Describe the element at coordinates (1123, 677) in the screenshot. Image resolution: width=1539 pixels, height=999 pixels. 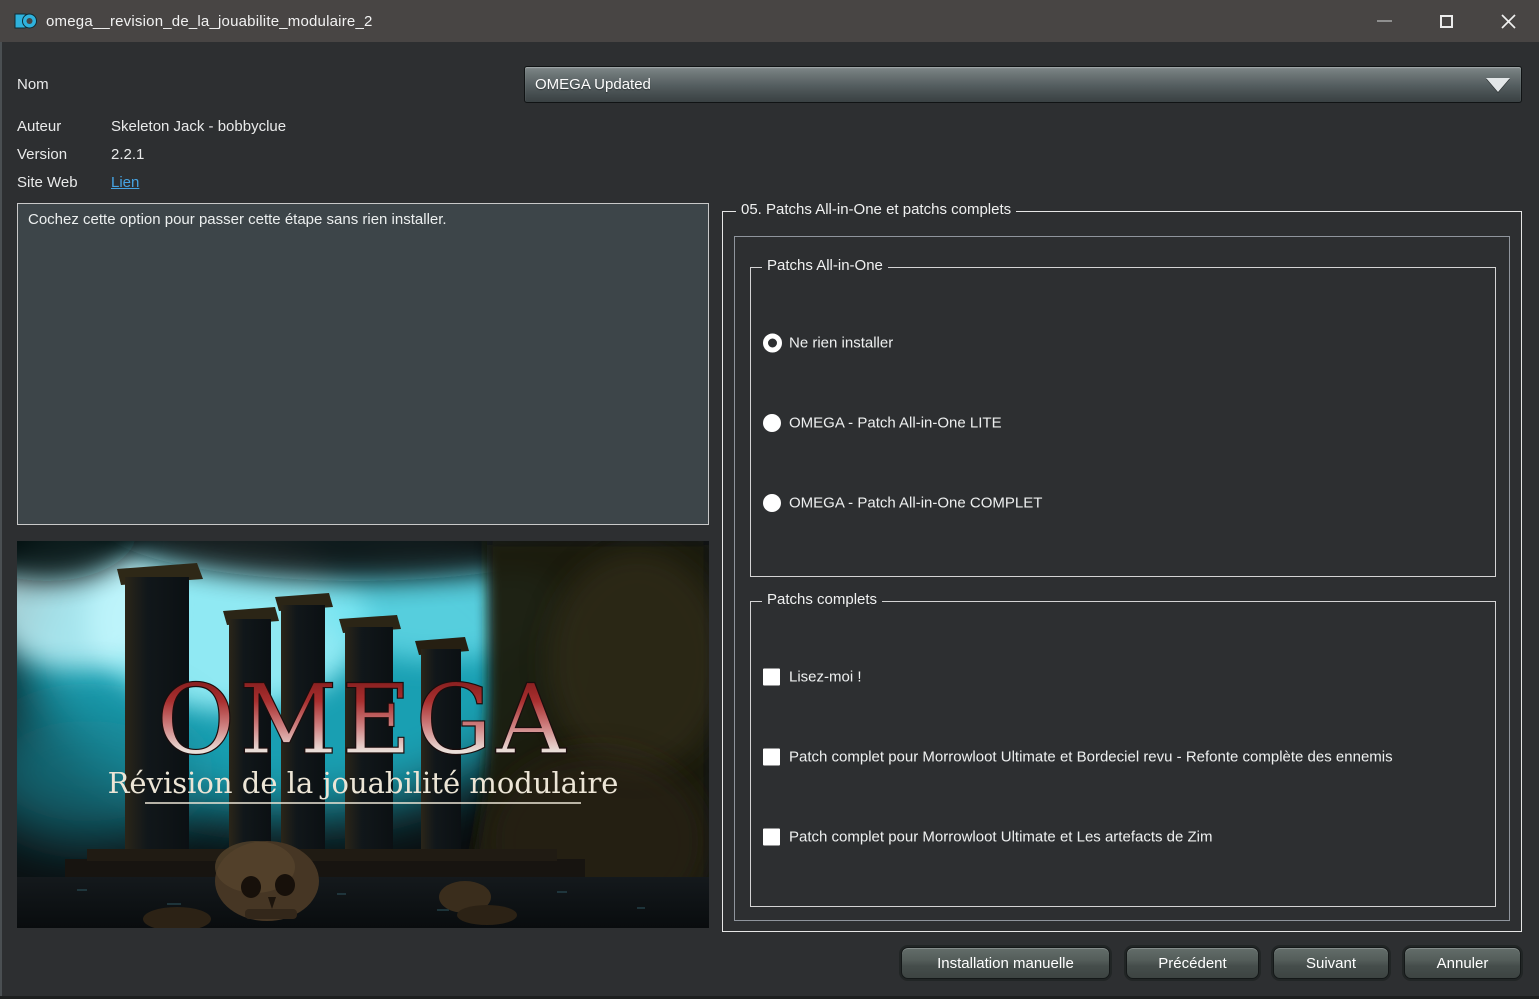
I see `option-lisez-moi: Lisez-moi !` at that location.